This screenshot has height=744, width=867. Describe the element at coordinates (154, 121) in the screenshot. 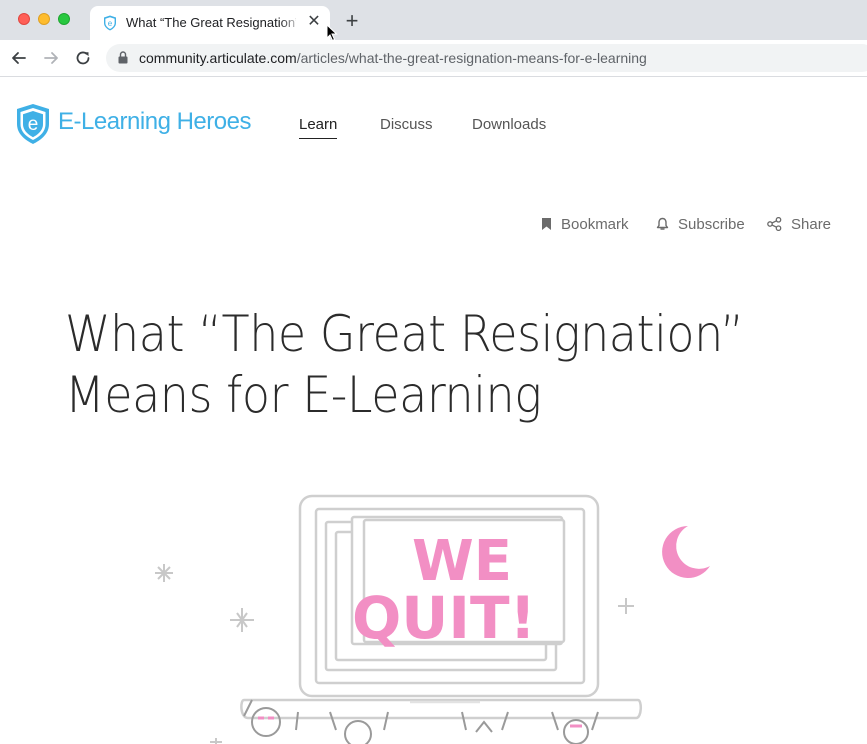

I see `logo-text: E-Learning Heroes` at that location.